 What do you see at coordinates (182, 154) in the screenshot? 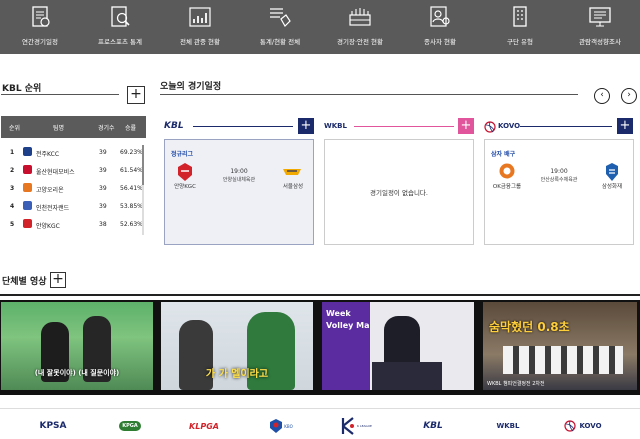
I see `game-category: 정규리그` at bounding box center [182, 154].